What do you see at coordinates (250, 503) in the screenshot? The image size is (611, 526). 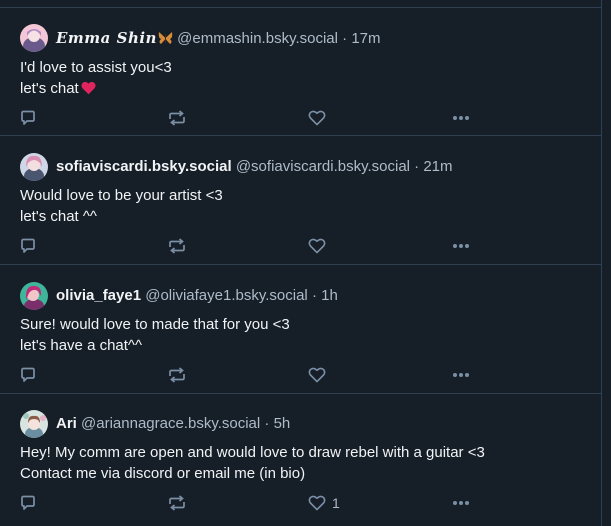 I see `post-actions: 1` at bounding box center [250, 503].